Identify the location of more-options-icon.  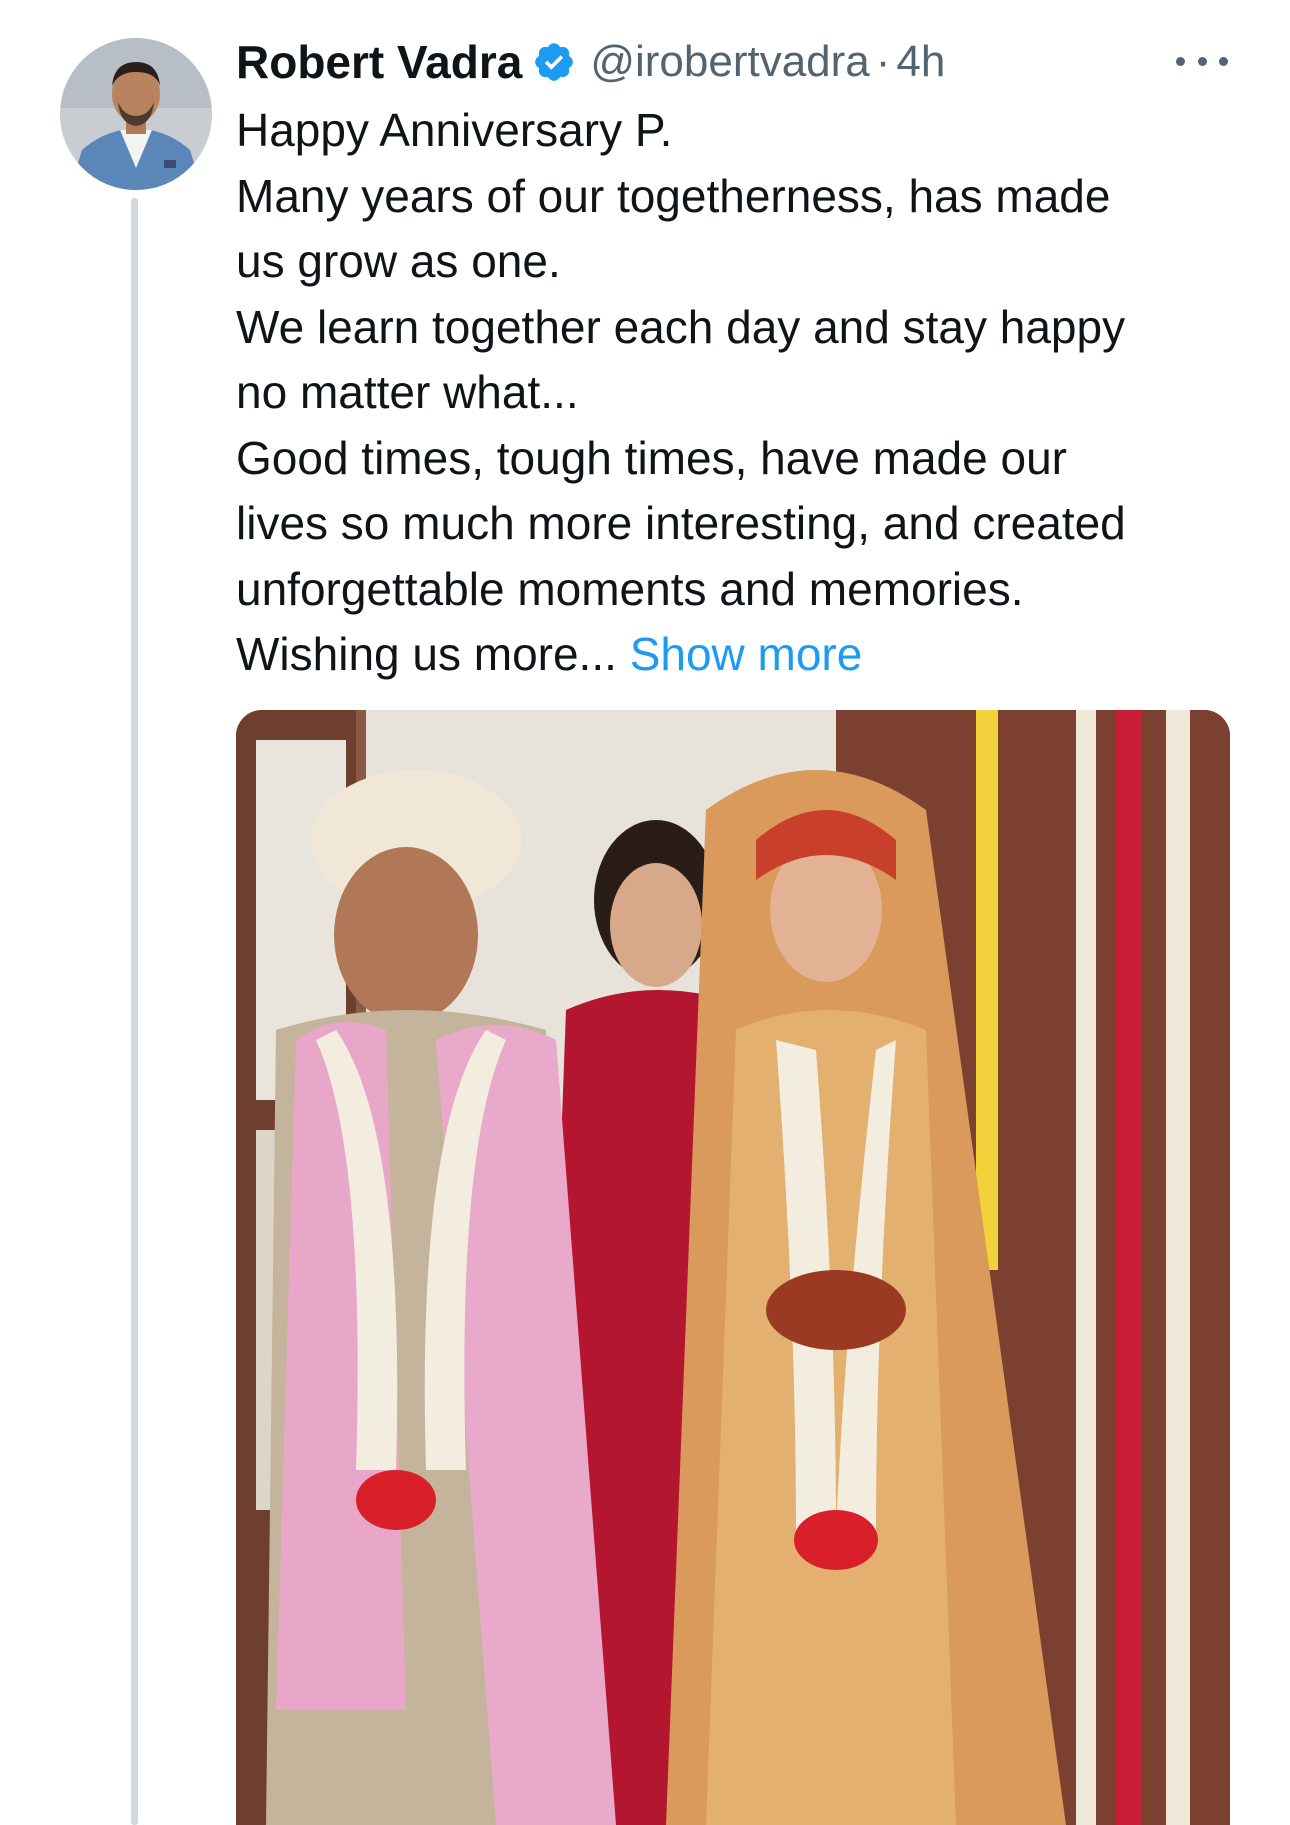
(1202, 61).